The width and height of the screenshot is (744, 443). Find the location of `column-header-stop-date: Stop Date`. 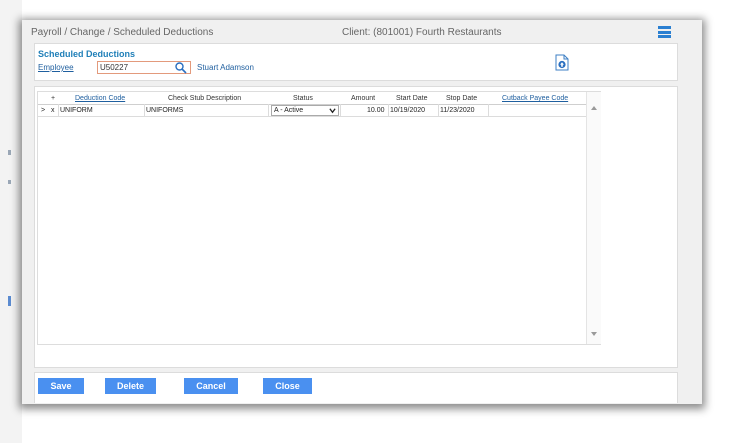

column-header-stop-date: Stop Date is located at coordinates (462, 98).